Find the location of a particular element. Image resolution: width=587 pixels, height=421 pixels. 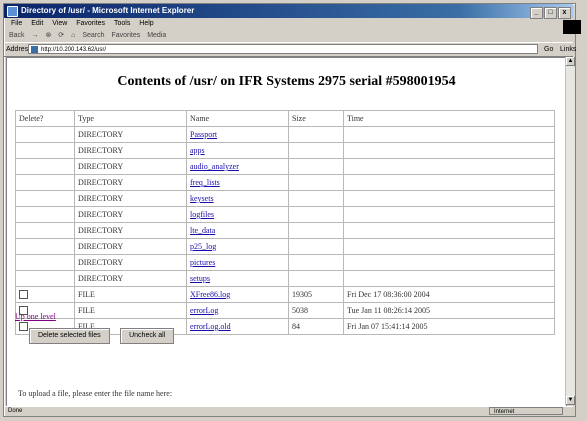

page-icon is located at coordinates (34, 49).